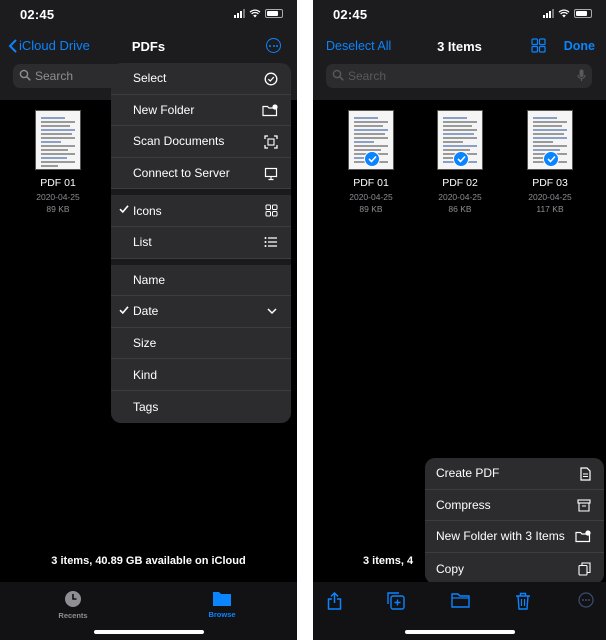  I want to click on storage-status: 3 items, 4, so click(388, 561).